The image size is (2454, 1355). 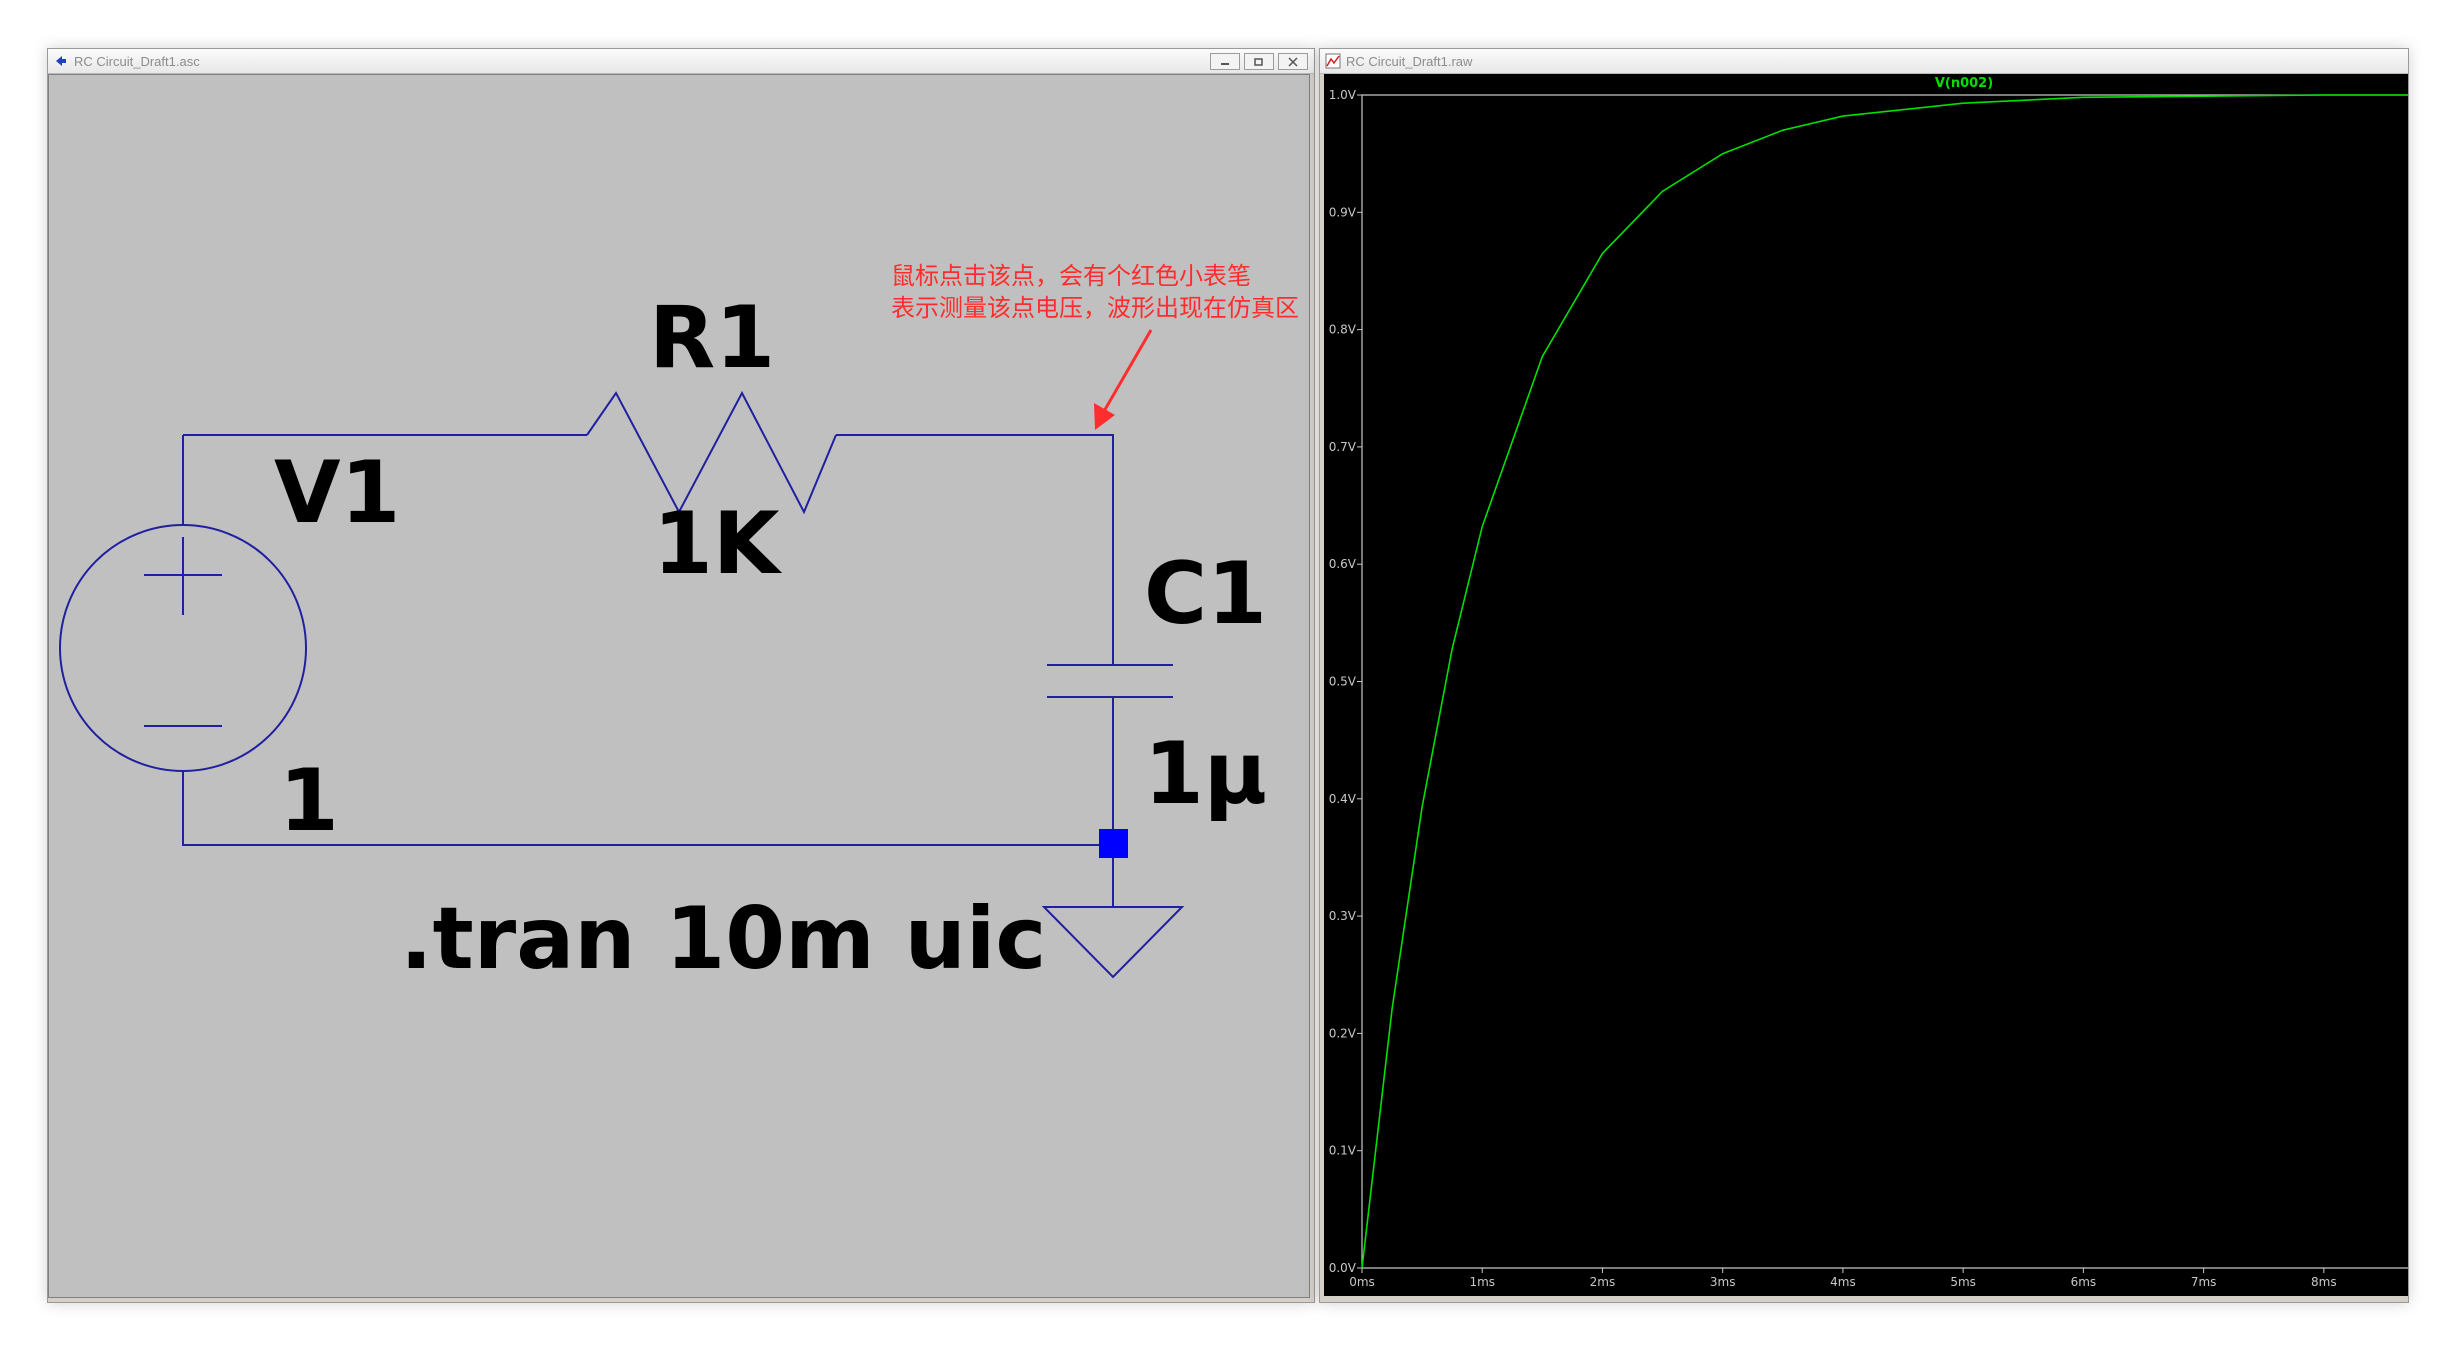 I want to click on x-tick-label: 2ms, so click(x=1603, y=1282).